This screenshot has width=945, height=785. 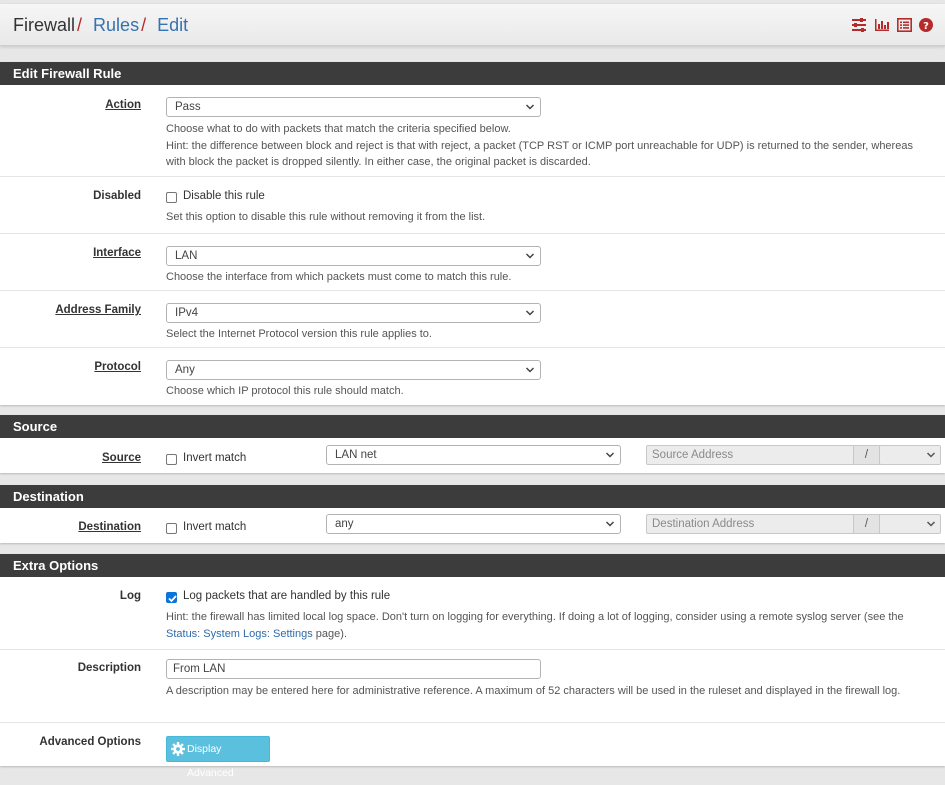 I want to click on interface-label: Interface, so click(x=117, y=253).